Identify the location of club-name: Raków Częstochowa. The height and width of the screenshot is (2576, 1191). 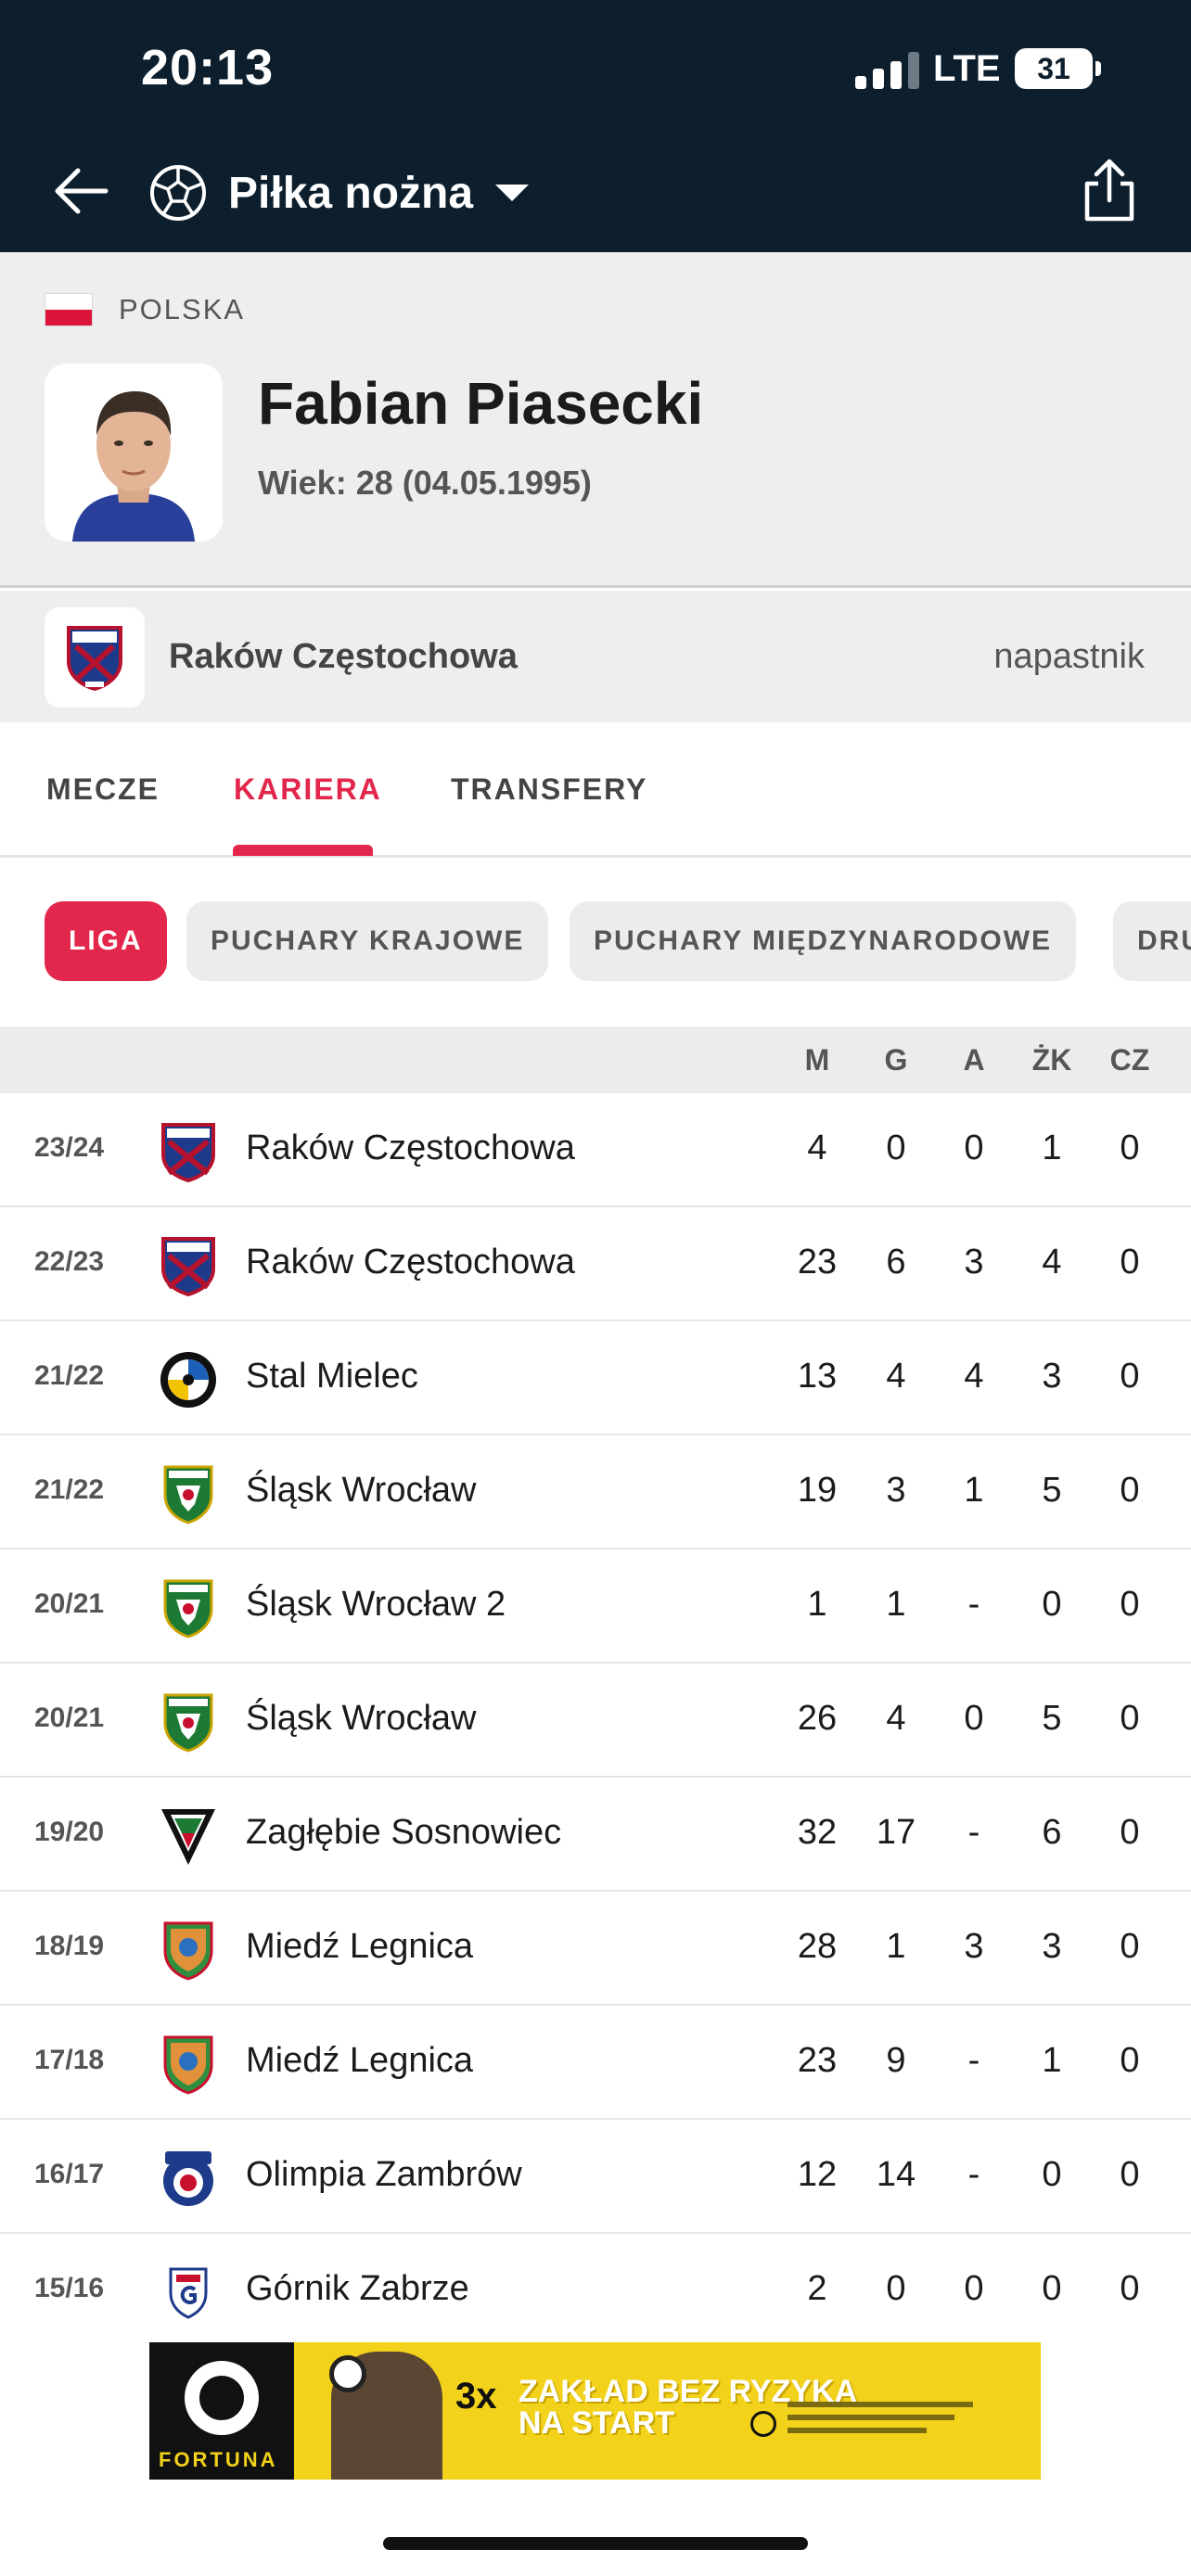
(411, 1148).